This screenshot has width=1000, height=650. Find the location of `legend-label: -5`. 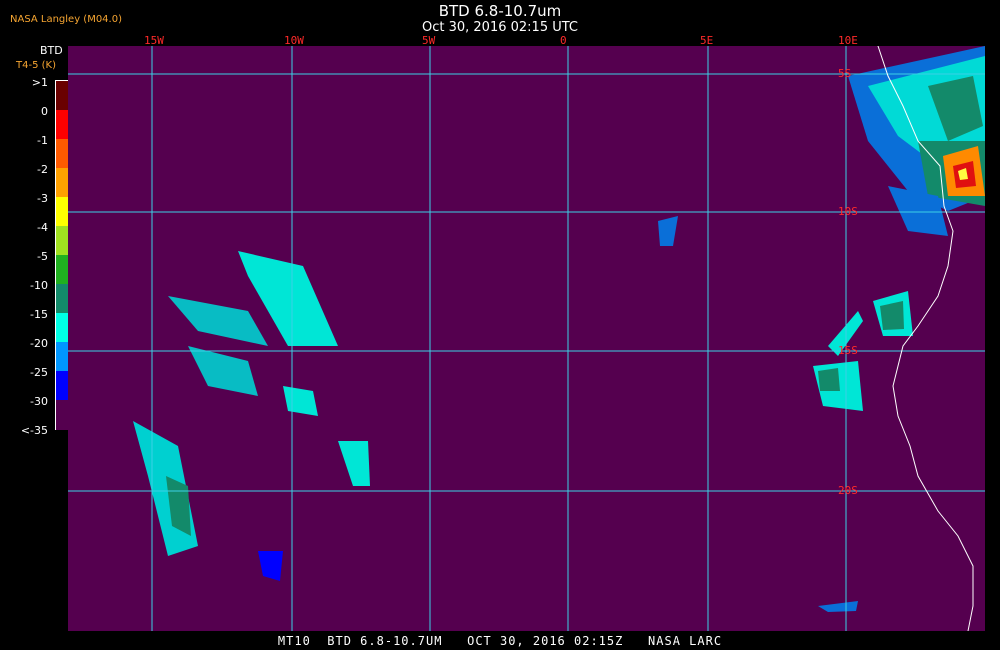

legend-label: -5 is located at coordinates (42, 256).